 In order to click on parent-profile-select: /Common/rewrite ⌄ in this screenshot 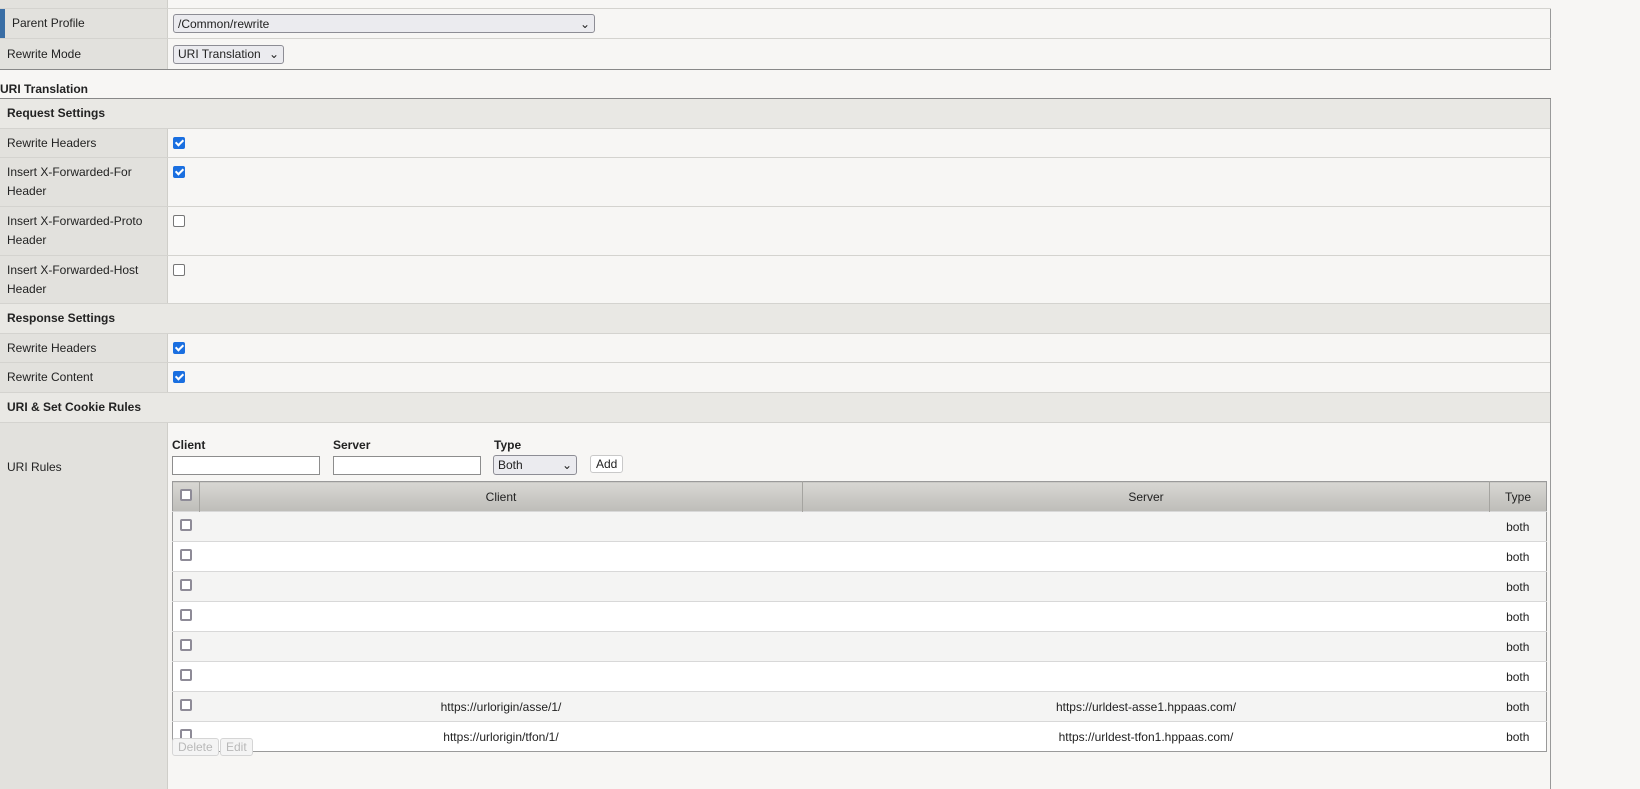, I will do `click(384, 23)`.